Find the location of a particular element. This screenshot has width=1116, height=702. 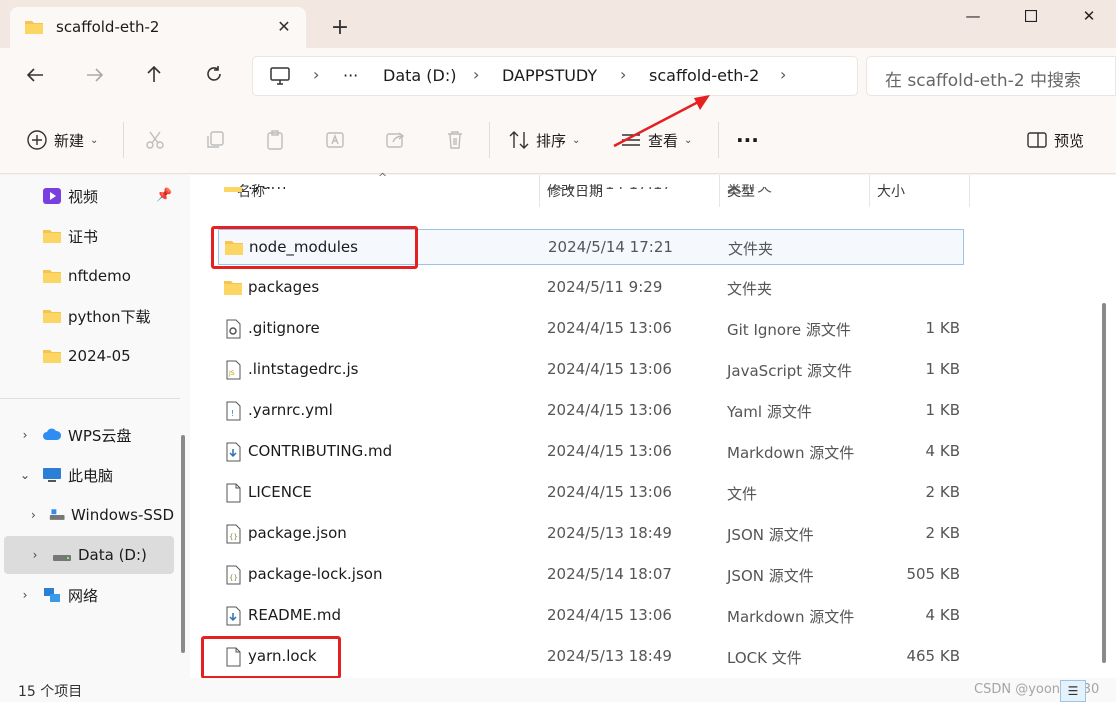

forward-button is located at coordinates (95, 76).